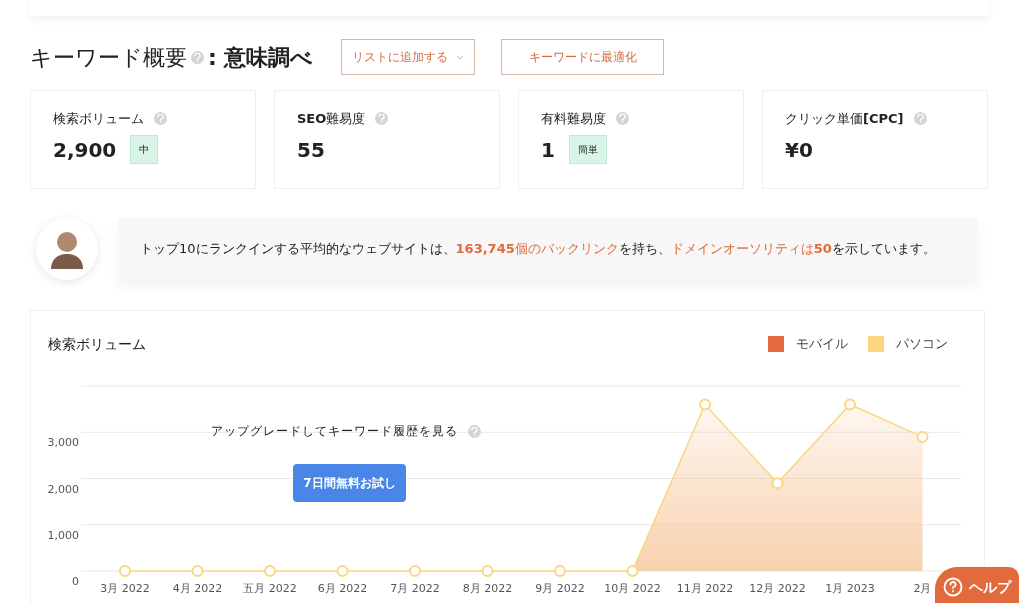 This screenshot has width=1019, height=603. I want to click on x-axis-label: 4月 2022, so click(197, 588).